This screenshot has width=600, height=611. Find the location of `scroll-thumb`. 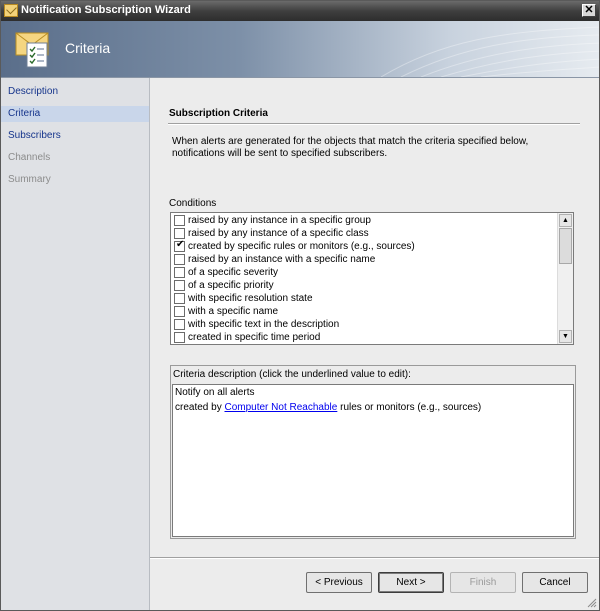

scroll-thumb is located at coordinates (565, 246).